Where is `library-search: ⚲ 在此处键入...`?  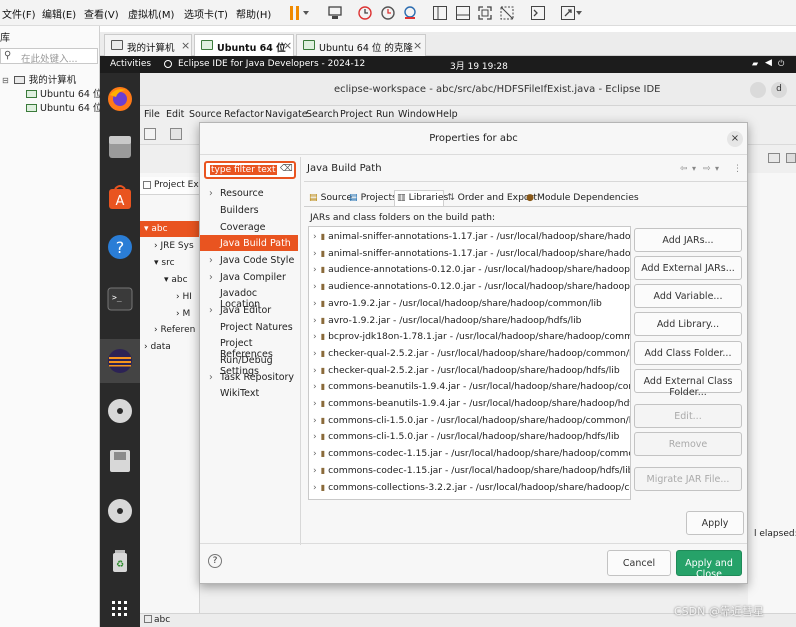 library-search: ⚲ 在此处键入... is located at coordinates (49, 56).